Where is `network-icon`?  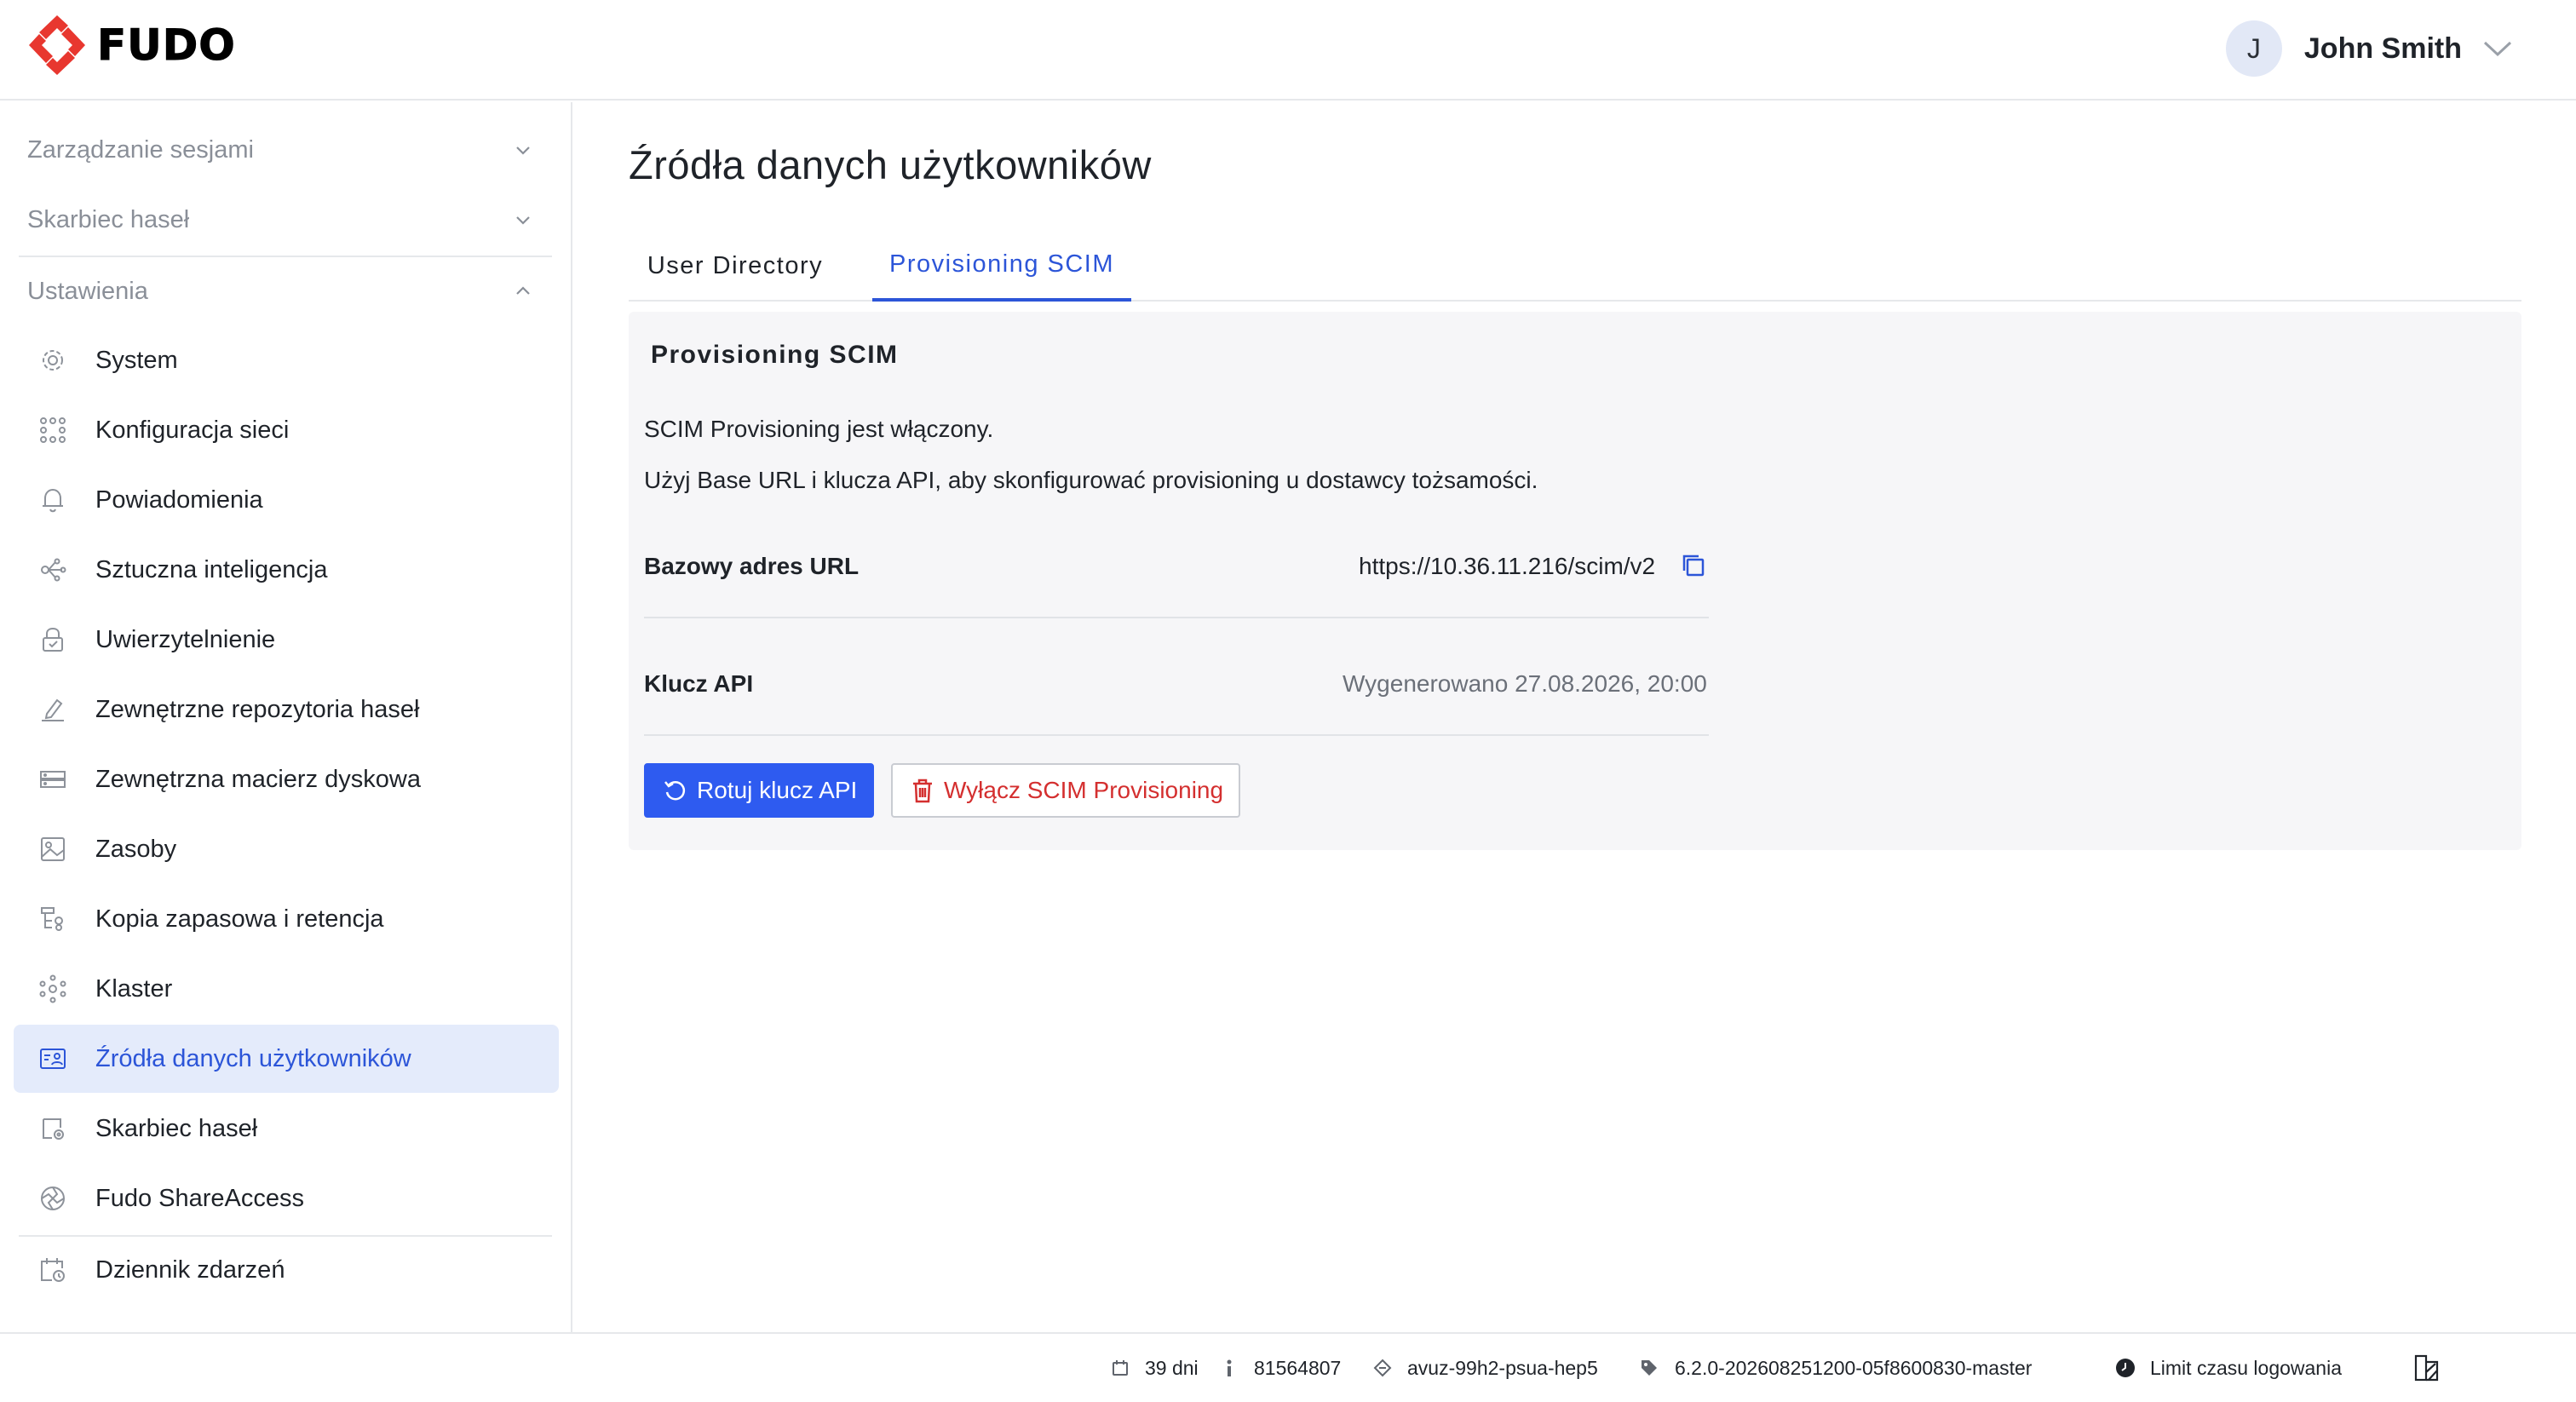
network-icon is located at coordinates (53, 430).